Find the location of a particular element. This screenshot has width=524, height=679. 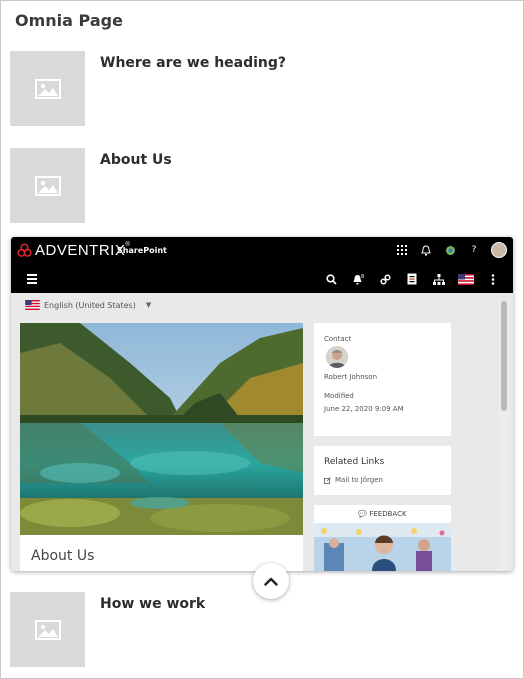

product-label: SharePoint is located at coordinates (142, 250).